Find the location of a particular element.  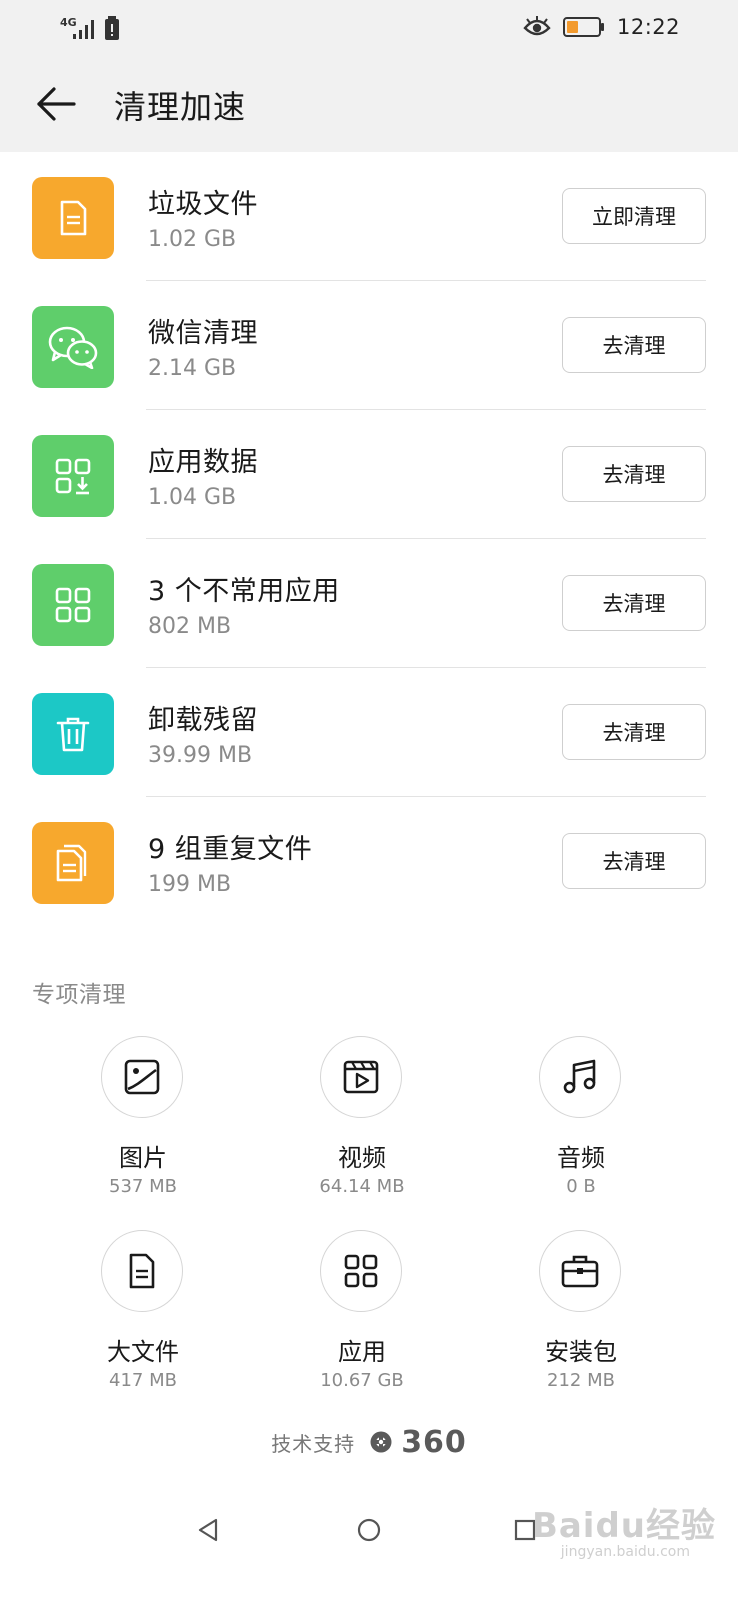

support-text: 技术支持 is located at coordinates (313, 1443).